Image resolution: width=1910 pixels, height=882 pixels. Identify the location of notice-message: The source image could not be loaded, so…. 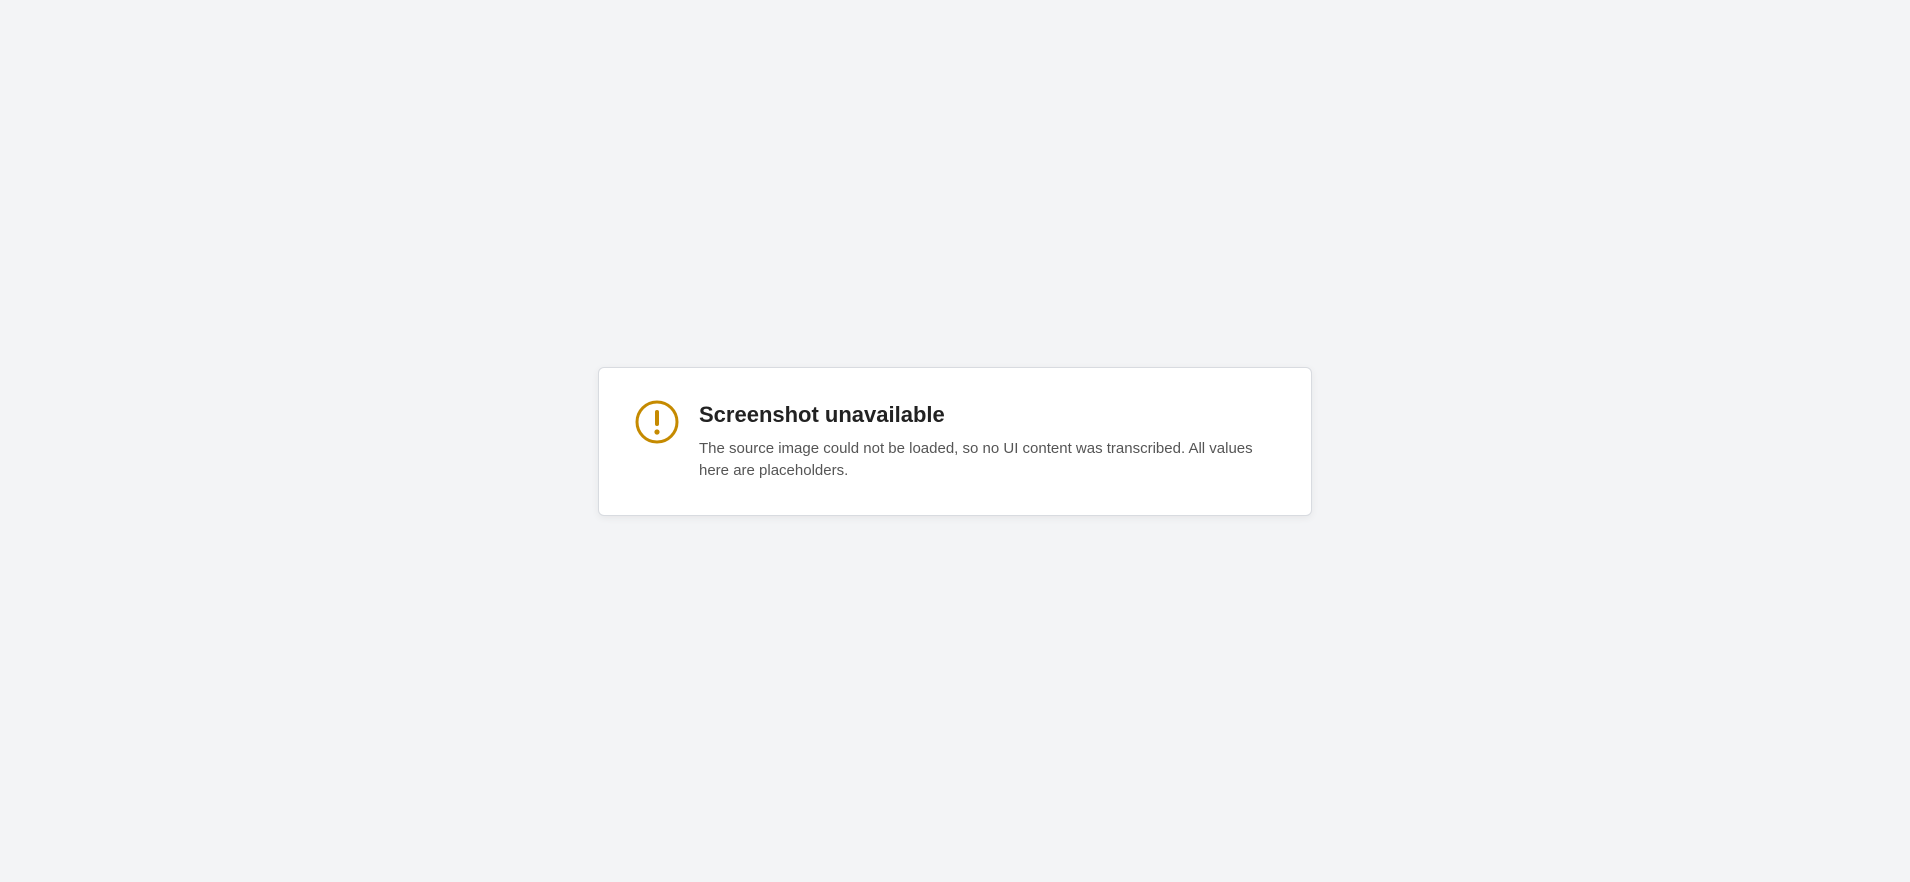
(976, 459).